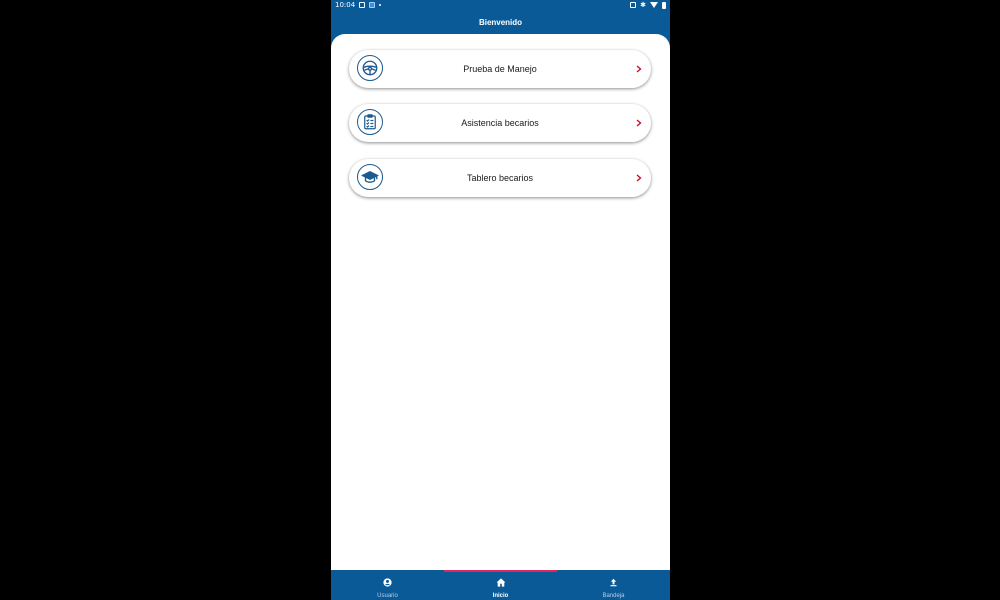 The width and height of the screenshot is (1000, 600). I want to click on status-bar: 10:04 ✱, so click(500, 5).